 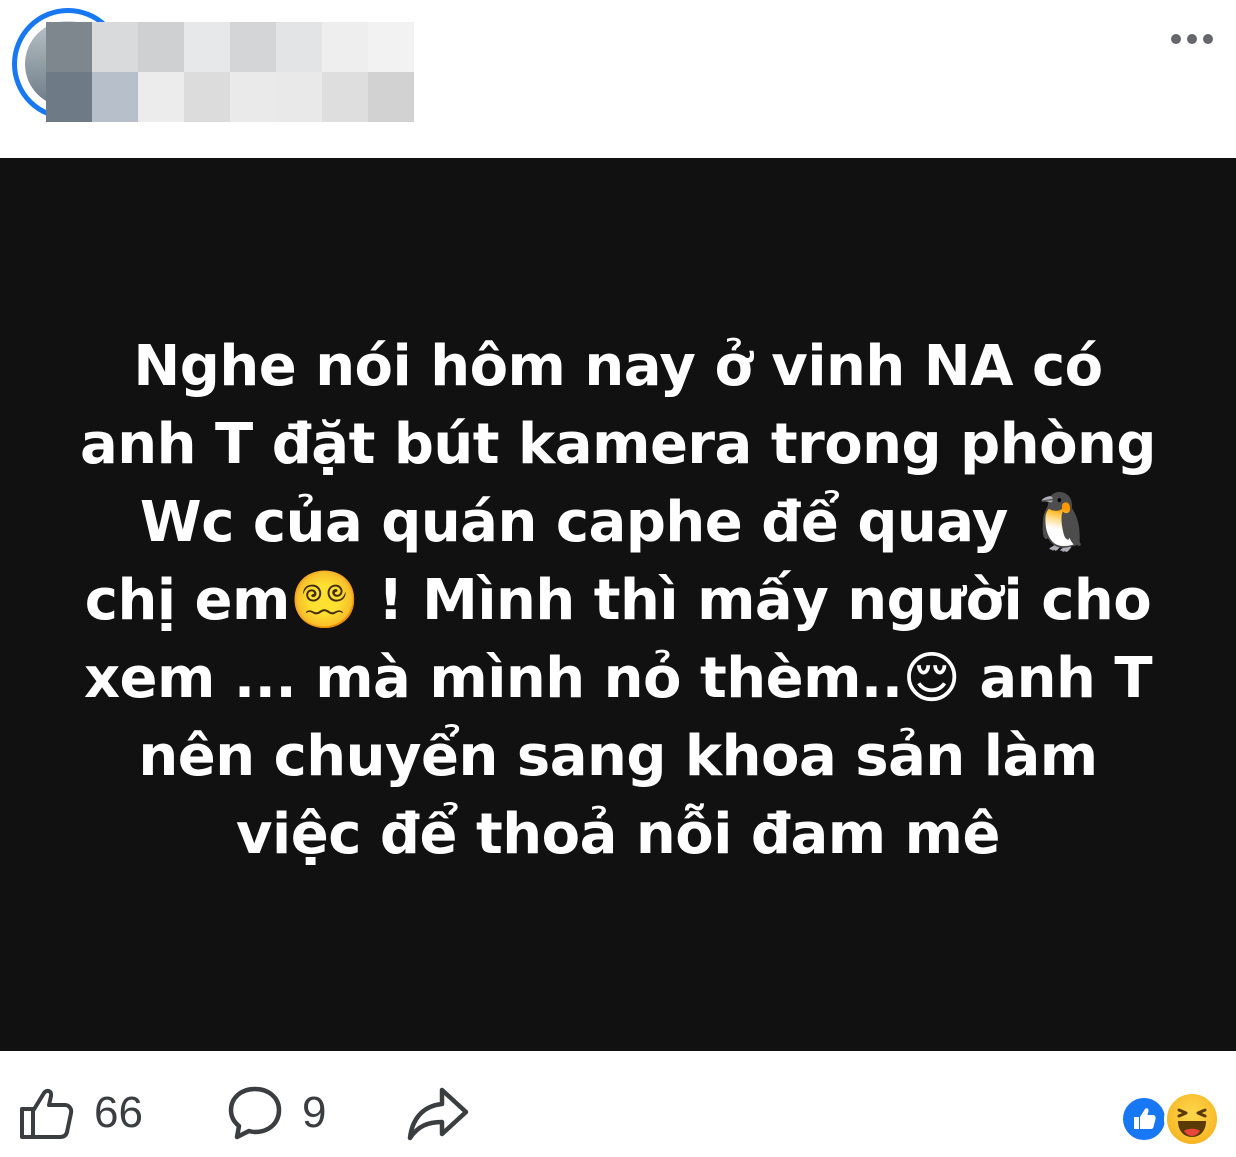 I want to click on speech-bubble-icon, so click(x=255, y=1113).